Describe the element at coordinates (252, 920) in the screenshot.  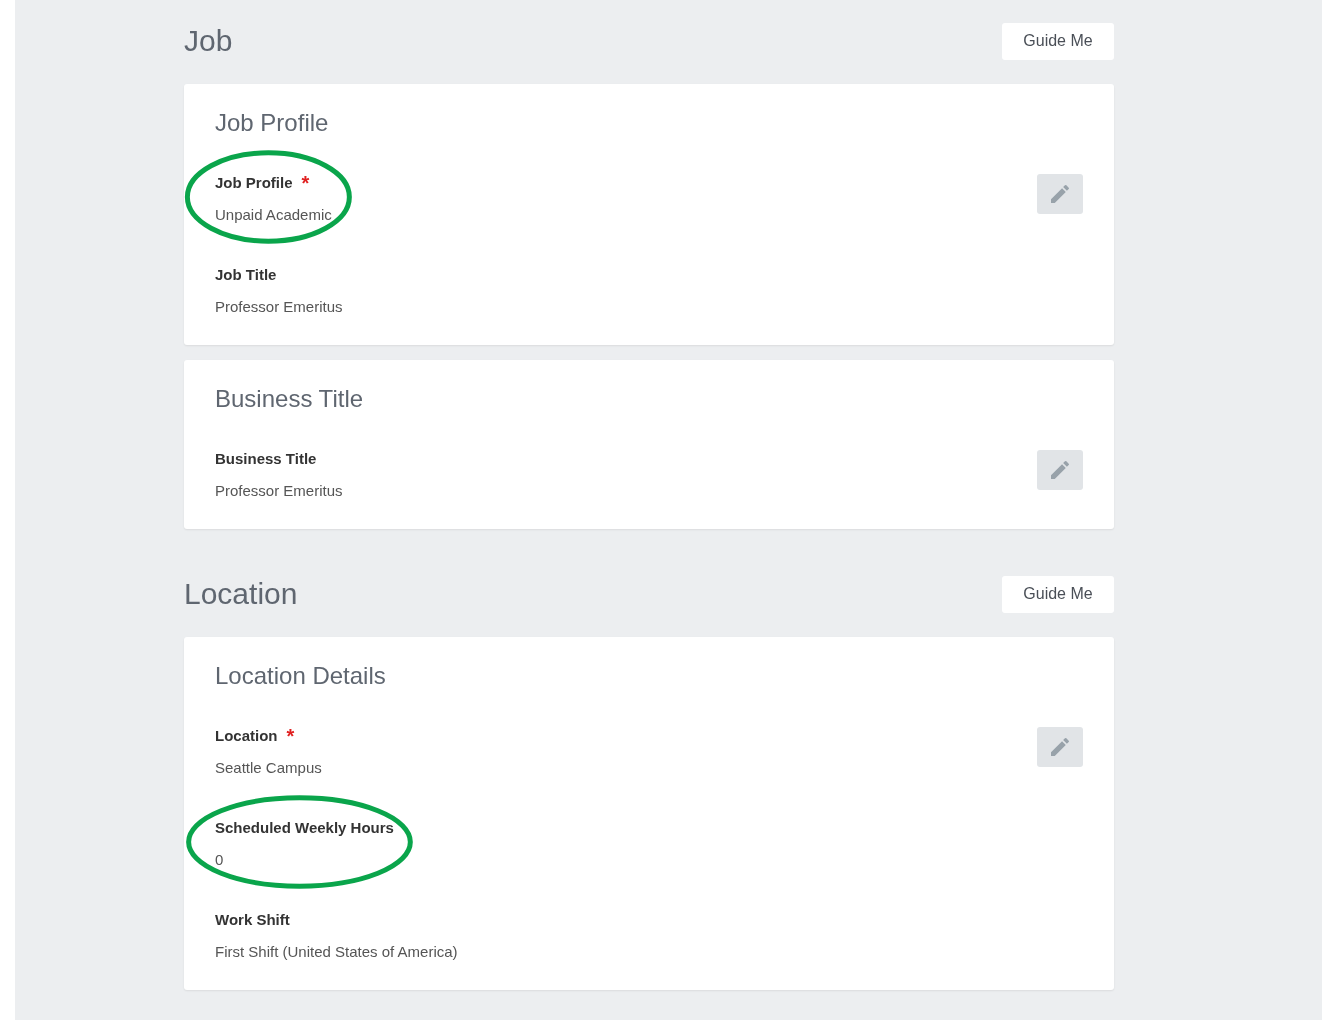
I see `field-label: Work Shift` at that location.